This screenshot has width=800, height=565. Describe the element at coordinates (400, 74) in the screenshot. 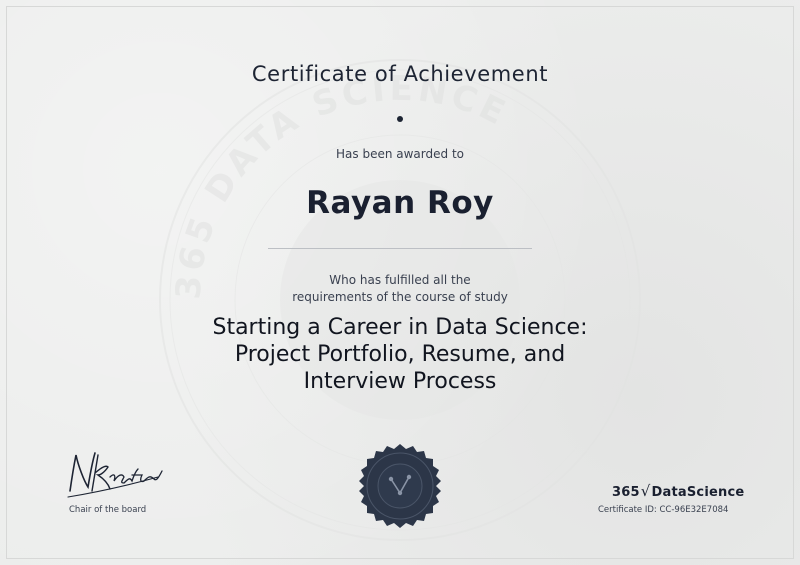

I see `certificate-title: Certificate of Achievement` at that location.